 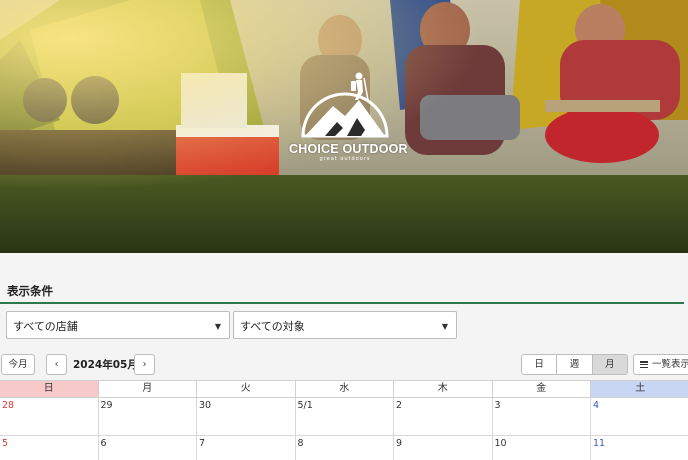 What do you see at coordinates (609, 364) in the screenshot?
I see `view-month-button: 月` at bounding box center [609, 364].